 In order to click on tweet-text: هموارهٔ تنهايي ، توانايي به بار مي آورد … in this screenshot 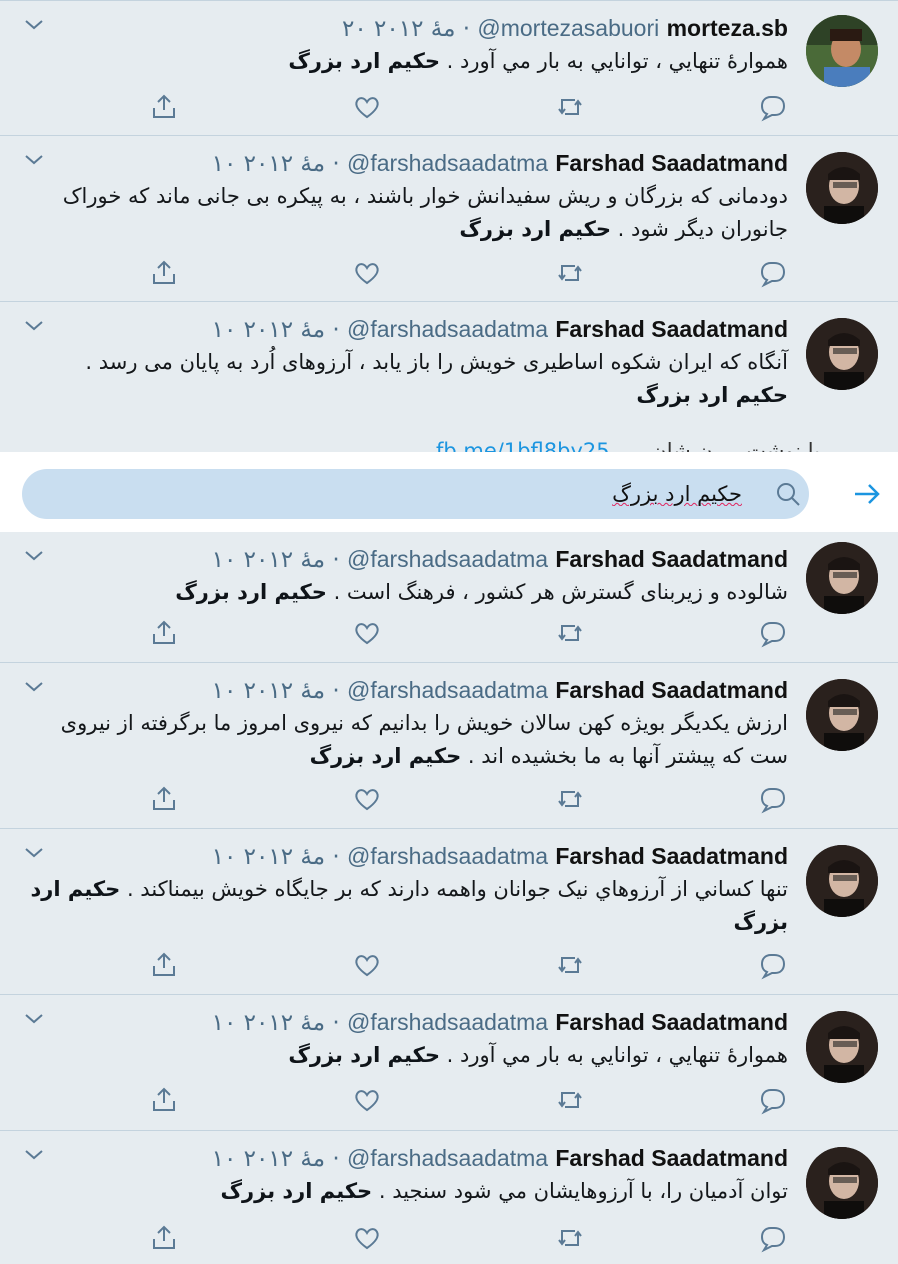, I will do `click(538, 1055)`.